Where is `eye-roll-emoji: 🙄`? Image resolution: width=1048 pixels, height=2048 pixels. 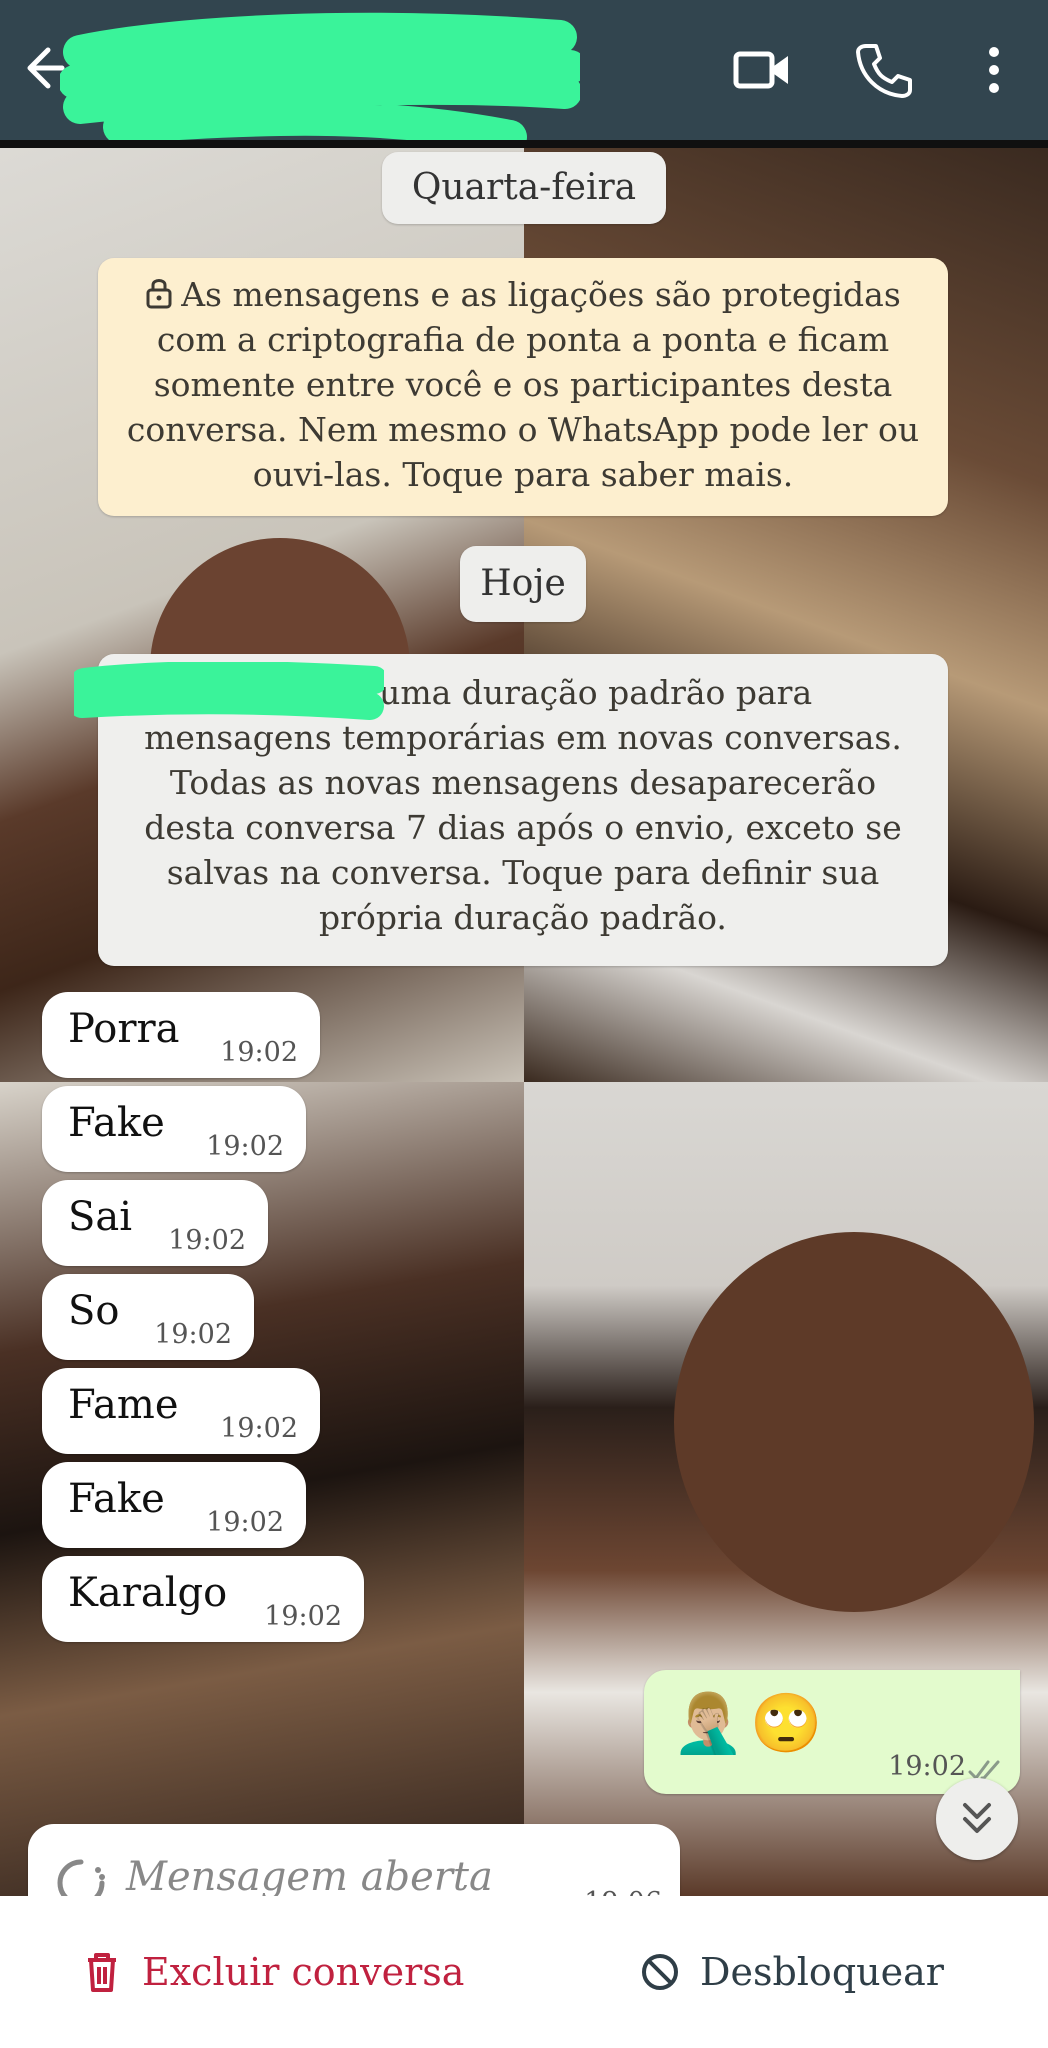 eye-roll-emoji: 🙄 is located at coordinates (786, 1723).